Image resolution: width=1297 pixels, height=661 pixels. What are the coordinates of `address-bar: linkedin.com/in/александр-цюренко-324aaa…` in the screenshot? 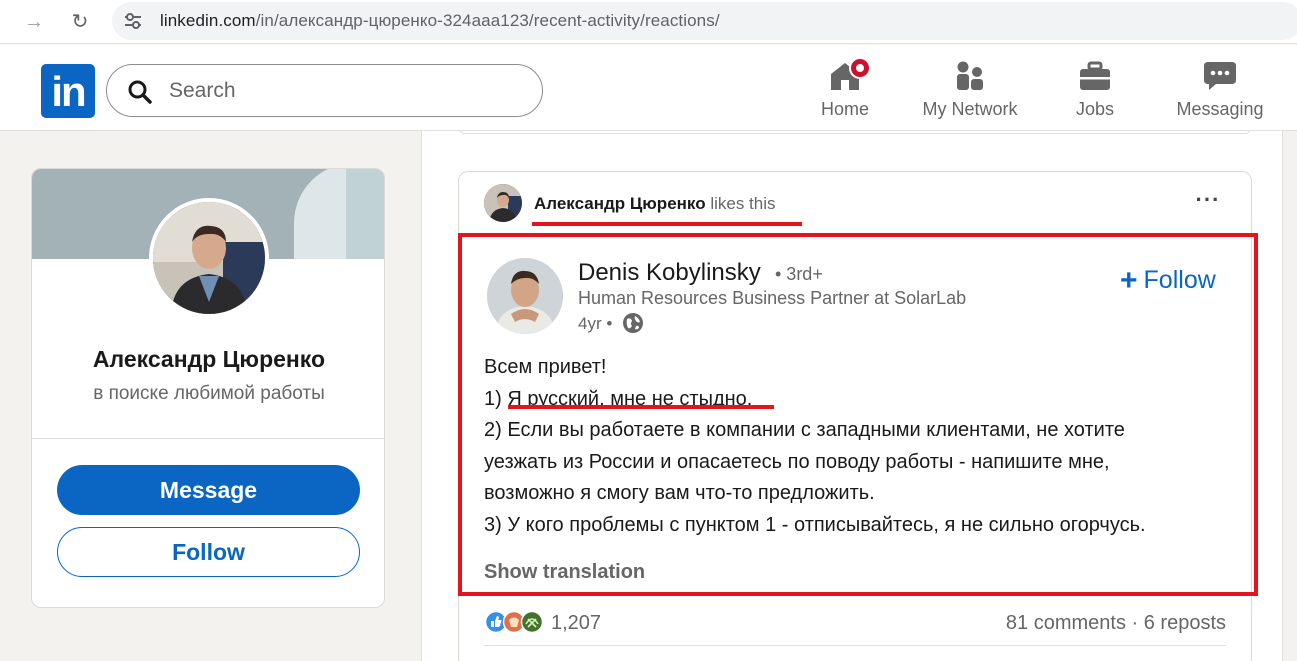 It's located at (704, 21).